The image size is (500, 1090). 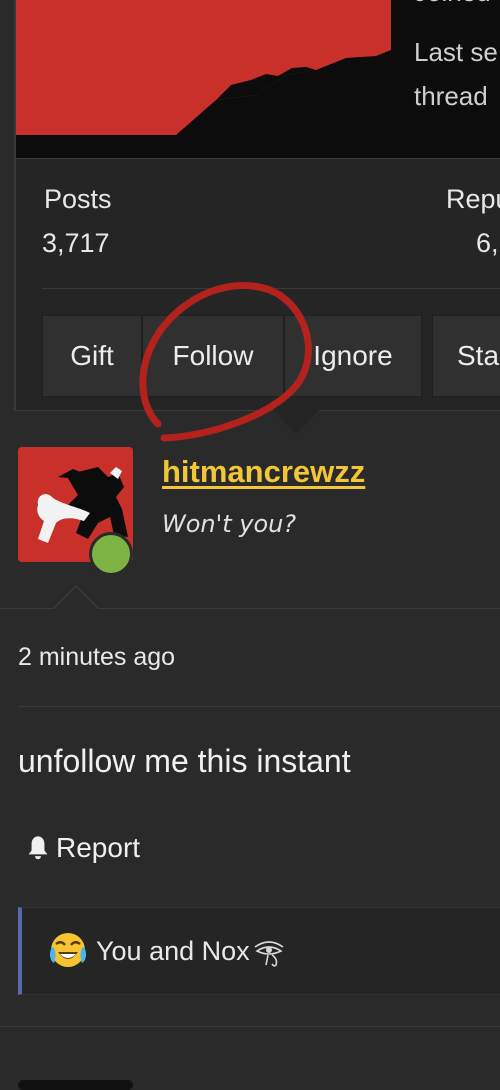 What do you see at coordinates (111, 554) in the screenshot?
I see `online-status-dot` at bounding box center [111, 554].